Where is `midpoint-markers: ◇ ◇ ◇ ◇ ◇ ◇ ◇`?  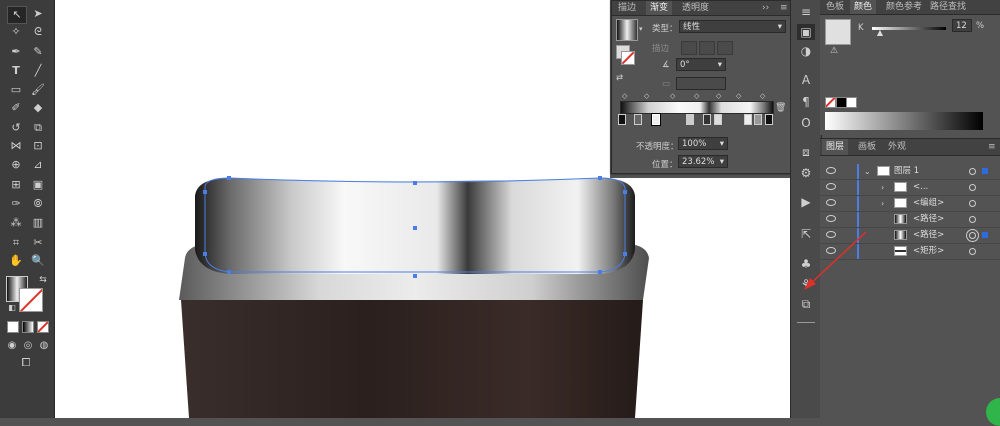 midpoint-markers: ◇ ◇ ◇ ◇ ◇ ◇ ◇ is located at coordinates (696, 96).